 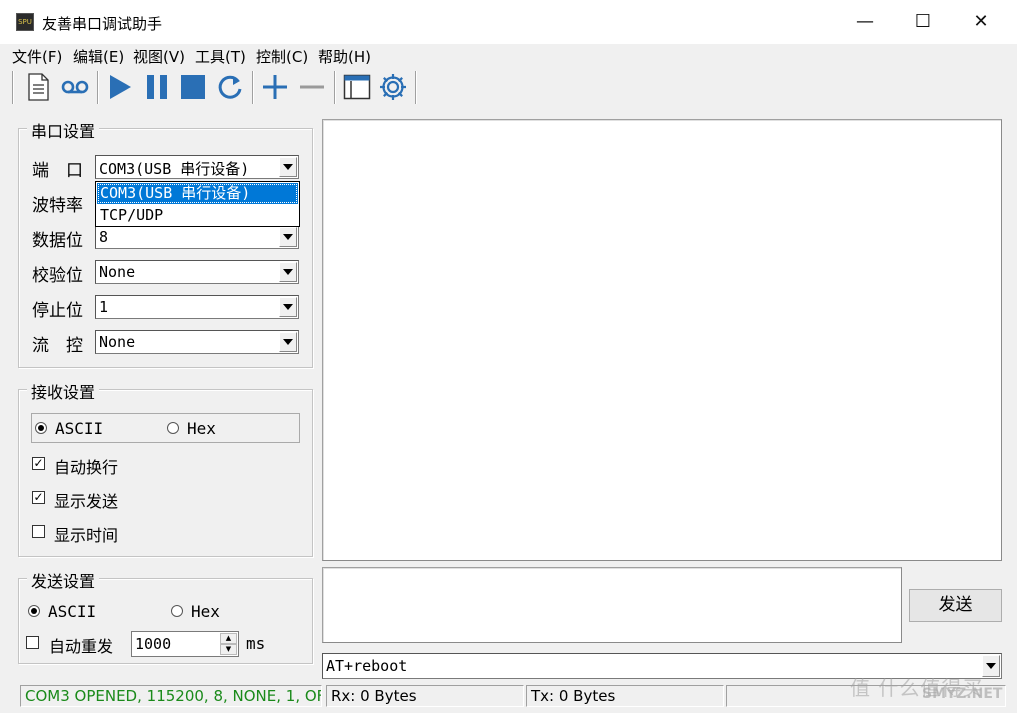 I want to click on receive-ascii-label: ASCII, so click(x=79, y=428).